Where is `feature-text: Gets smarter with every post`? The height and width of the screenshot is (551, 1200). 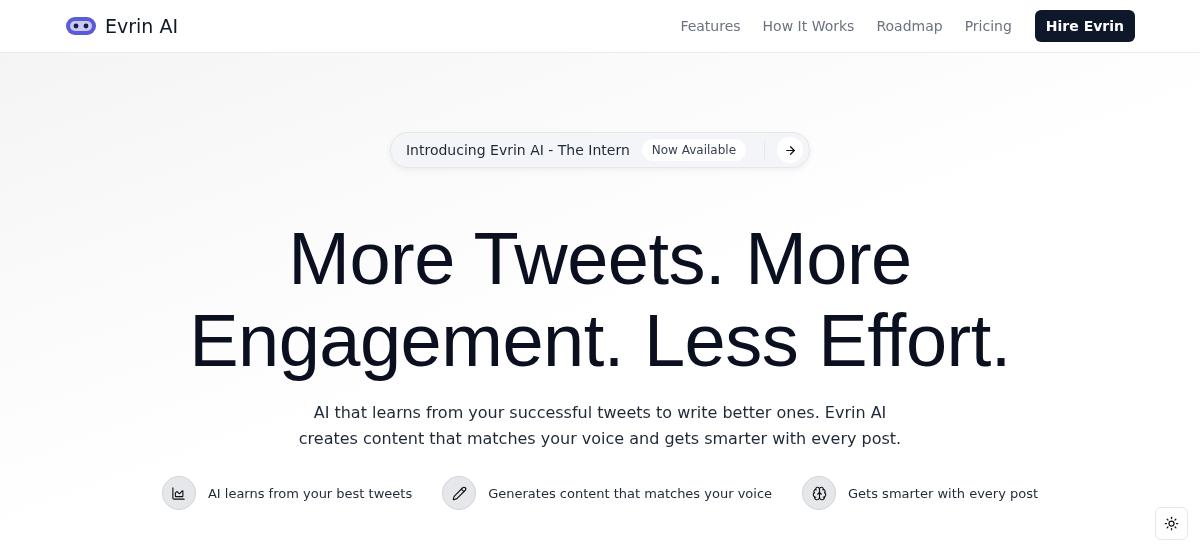 feature-text: Gets smarter with every post is located at coordinates (943, 493).